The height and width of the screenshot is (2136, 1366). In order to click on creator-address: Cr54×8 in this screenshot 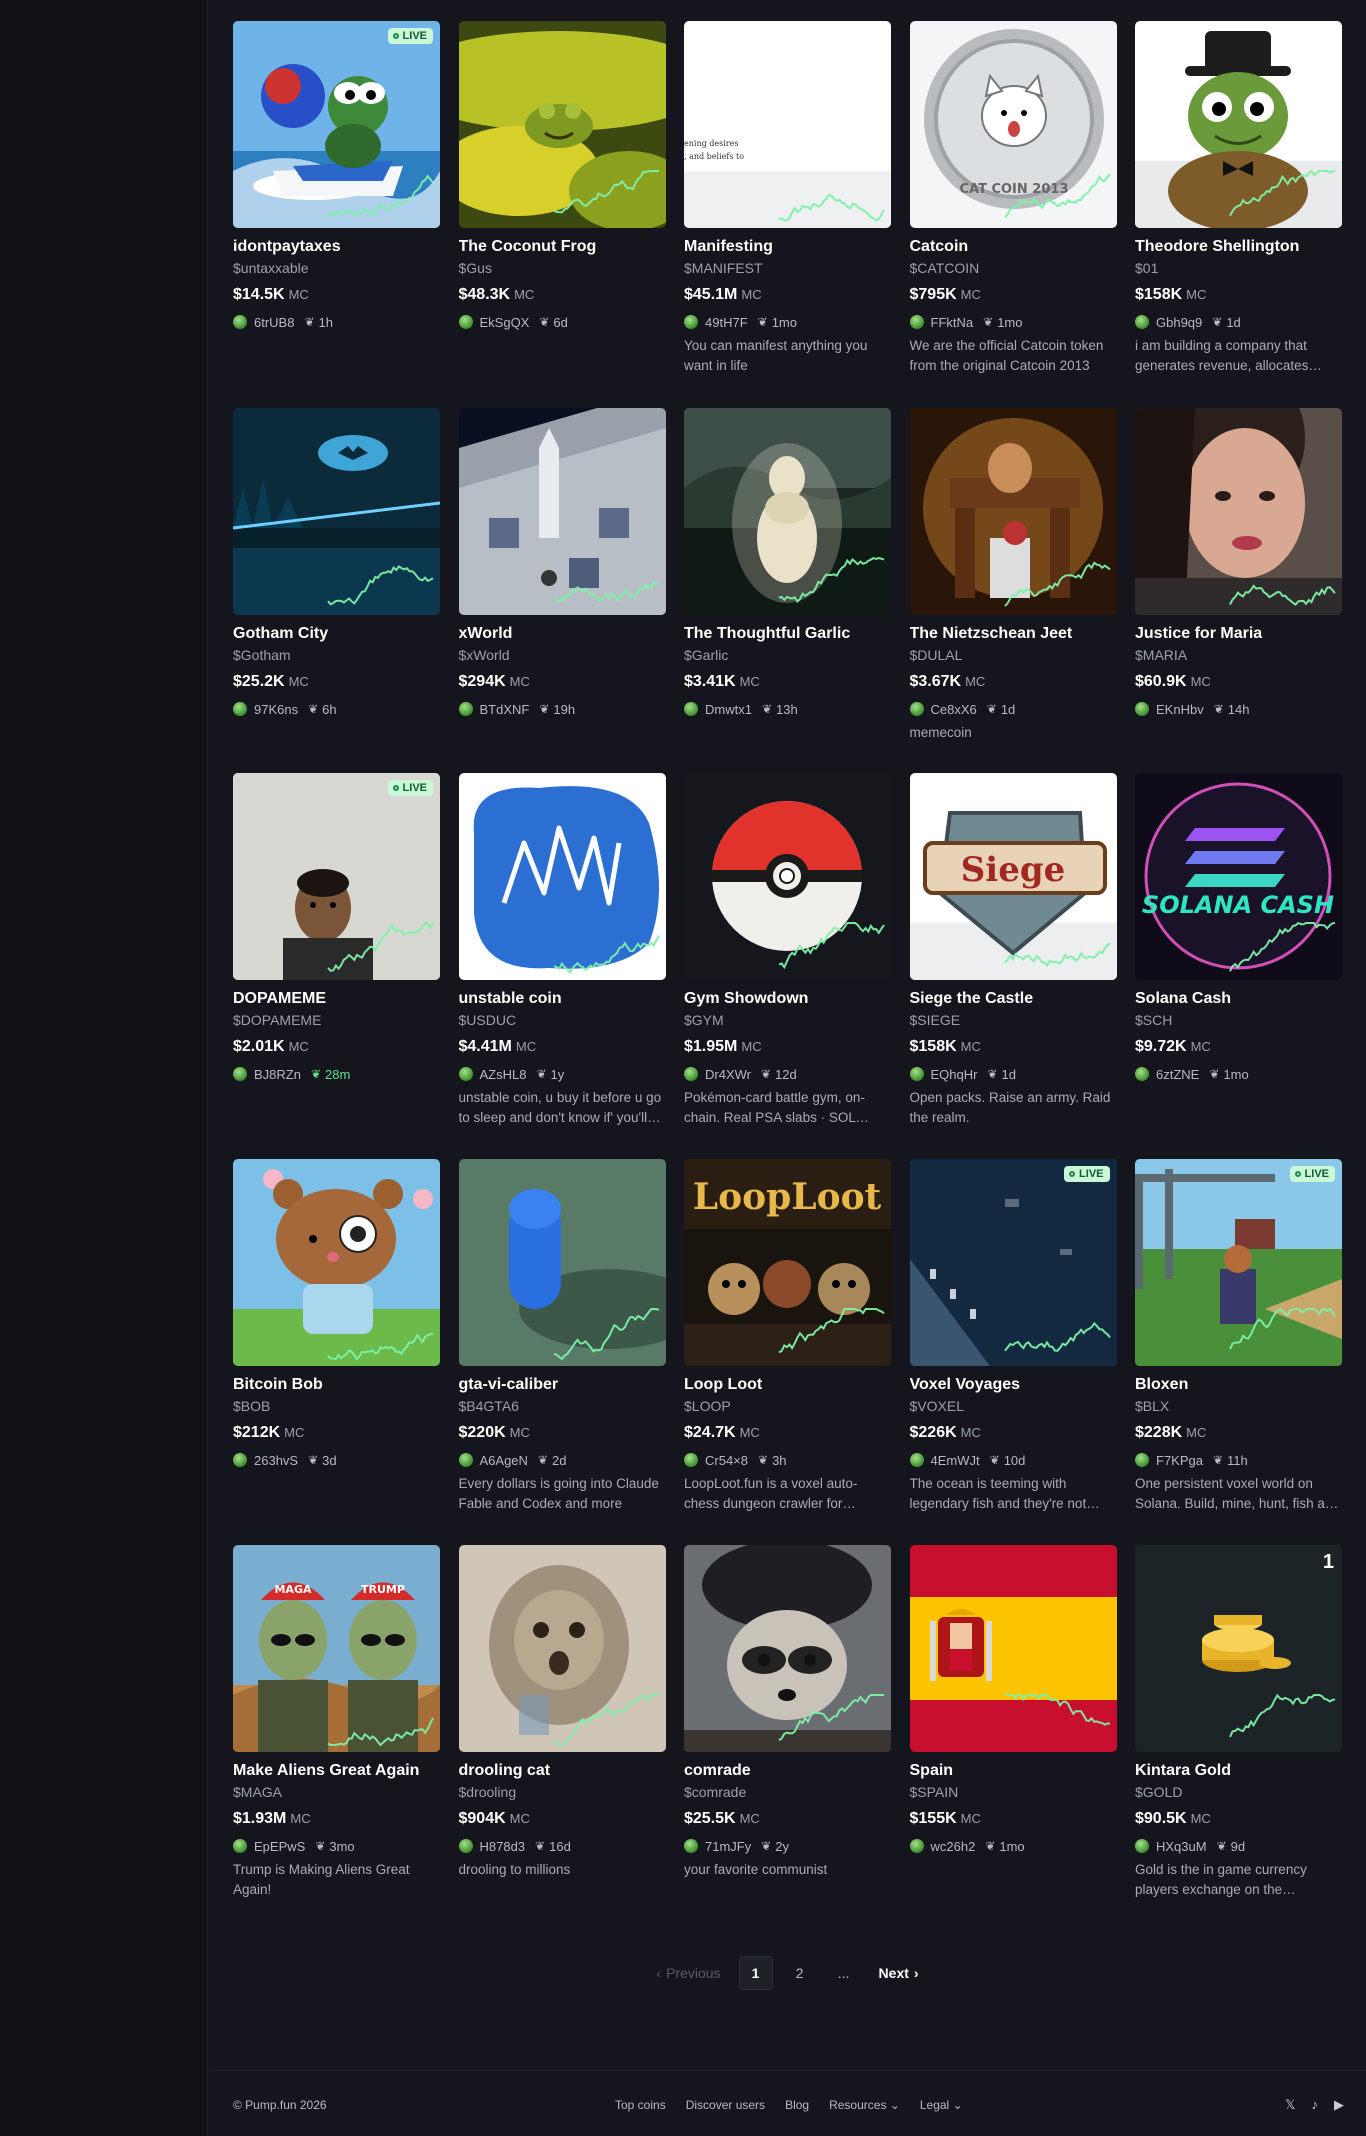, I will do `click(726, 1460)`.